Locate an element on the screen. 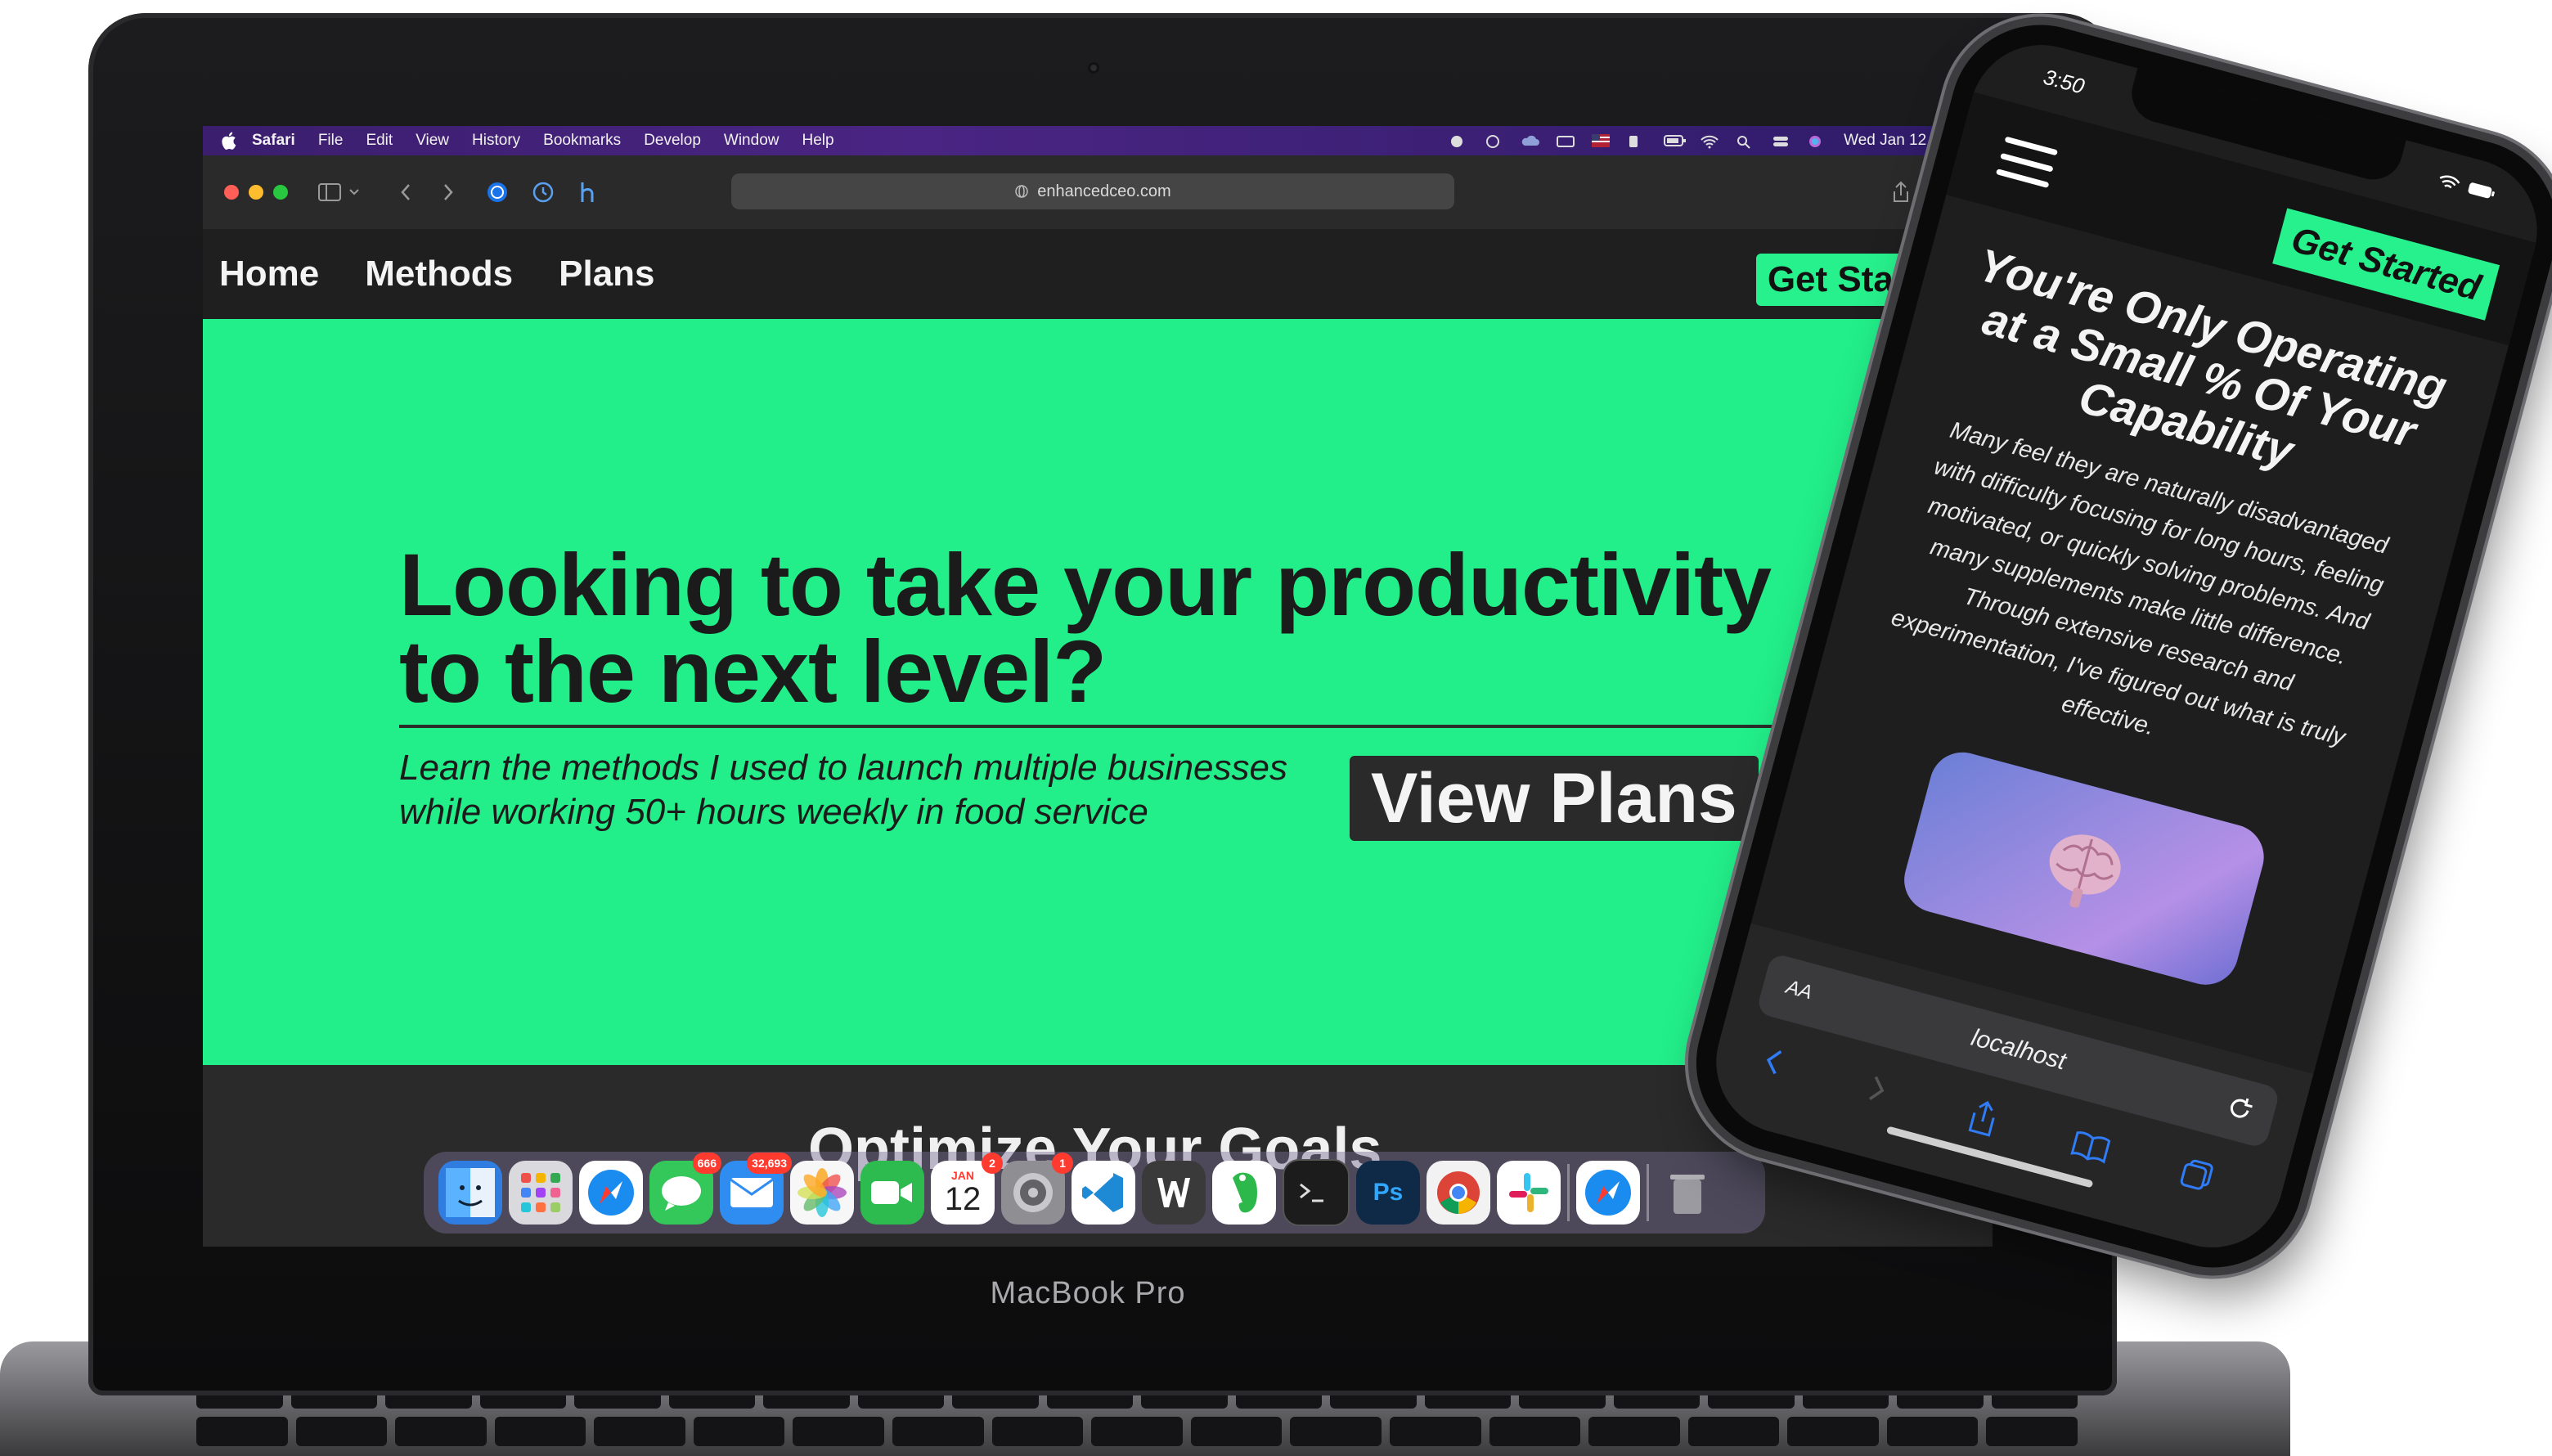 Image resolution: width=2552 pixels, height=1456 pixels. finder-icon is located at coordinates (470, 1193).